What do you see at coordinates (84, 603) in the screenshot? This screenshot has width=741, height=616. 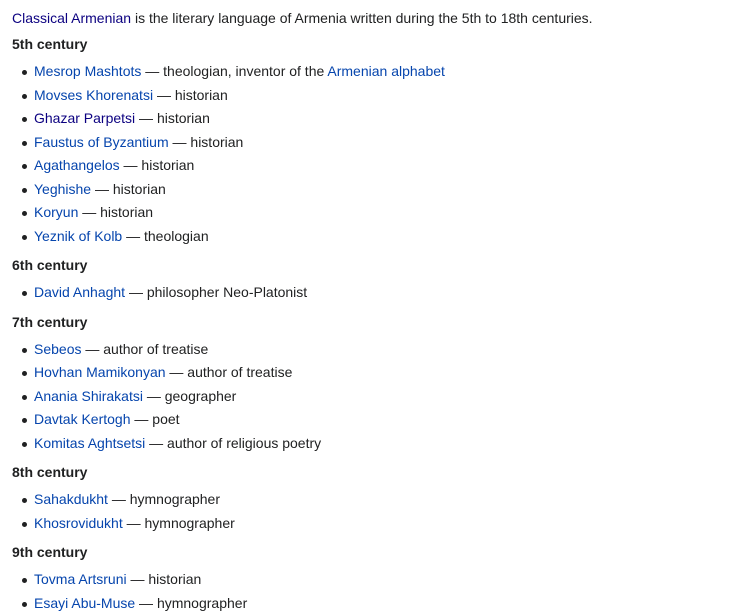 I see `person-link: Esayi Abu-Muse` at bounding box center [84, 603].